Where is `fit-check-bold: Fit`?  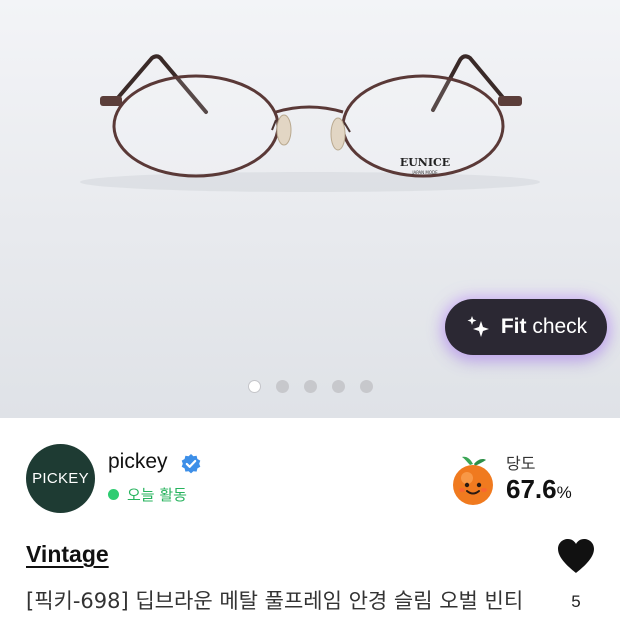 fit-check-bold: Fit is located at coordinates (513, 326).